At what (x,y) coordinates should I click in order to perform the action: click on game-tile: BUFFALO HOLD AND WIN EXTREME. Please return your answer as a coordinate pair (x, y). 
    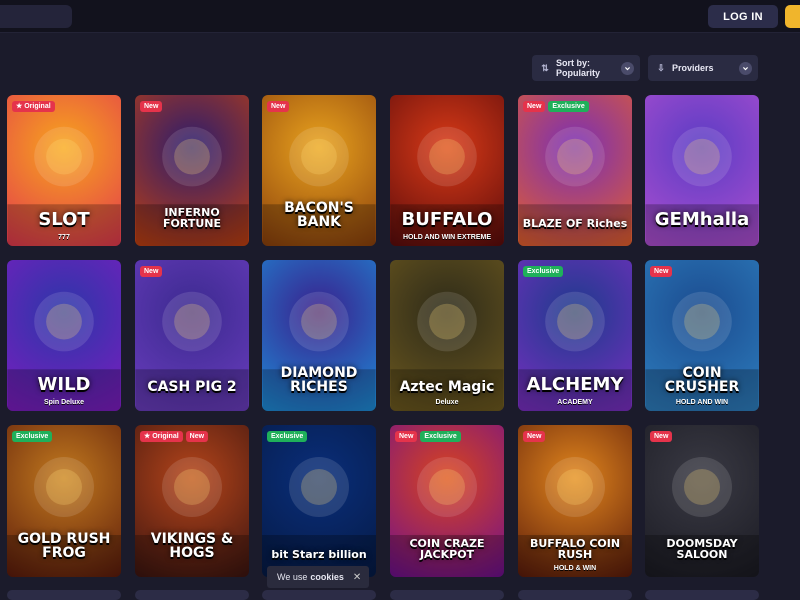
    Looking at the image, I should click on (447, 170).